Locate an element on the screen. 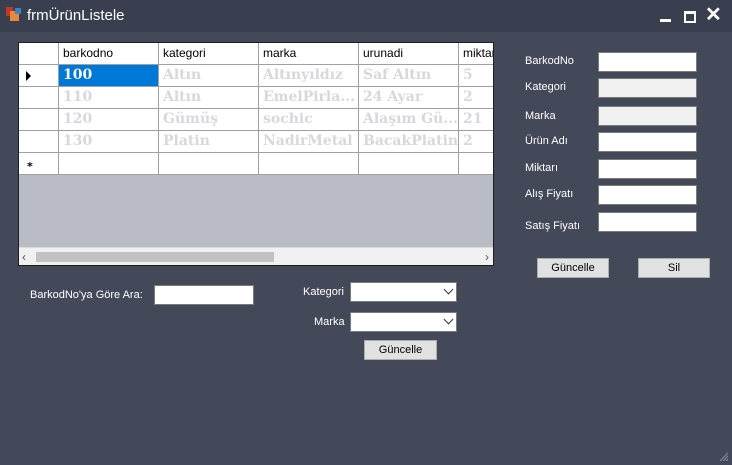  close-button: ✕ is located at coordinates (714, 15).